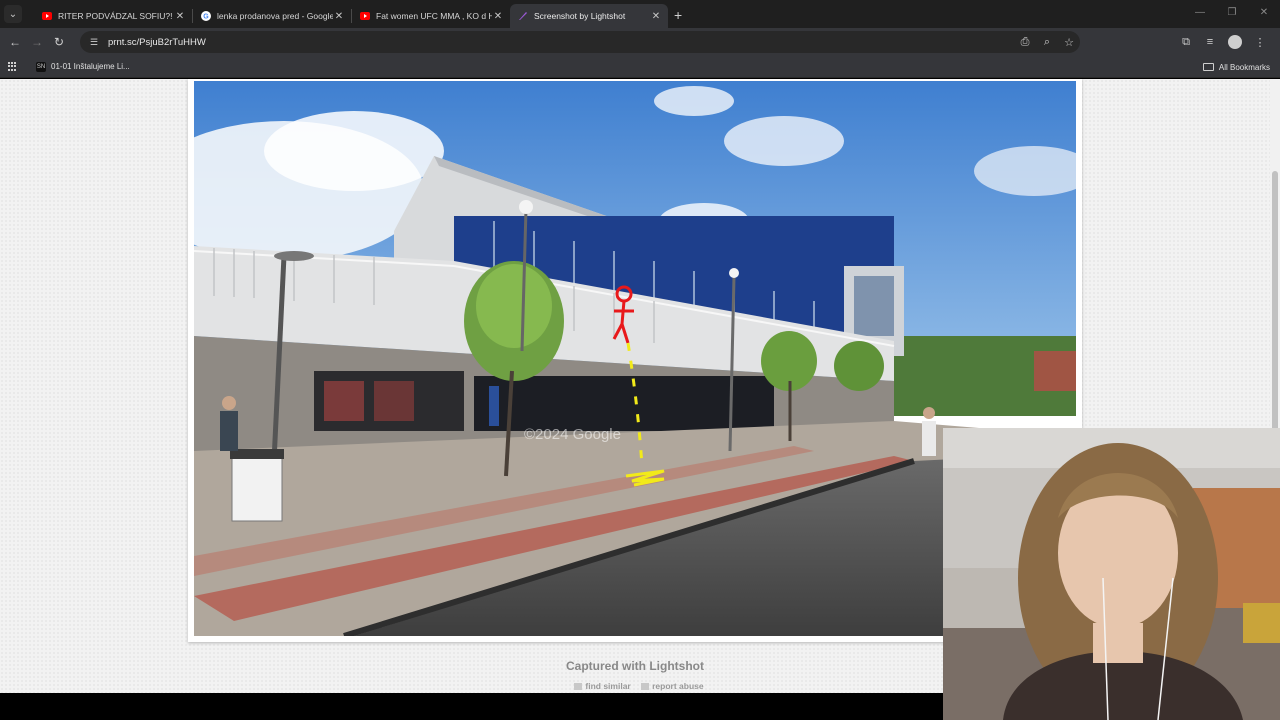 The image size is (1280, 720). I want to click on browser-toolbar: ← → ↻ ☰ prnt.sc/PsjuB2rTuHHW ⎙ ⌕ ☆ ⧉ ≡ ⋮, so click(640, 42).